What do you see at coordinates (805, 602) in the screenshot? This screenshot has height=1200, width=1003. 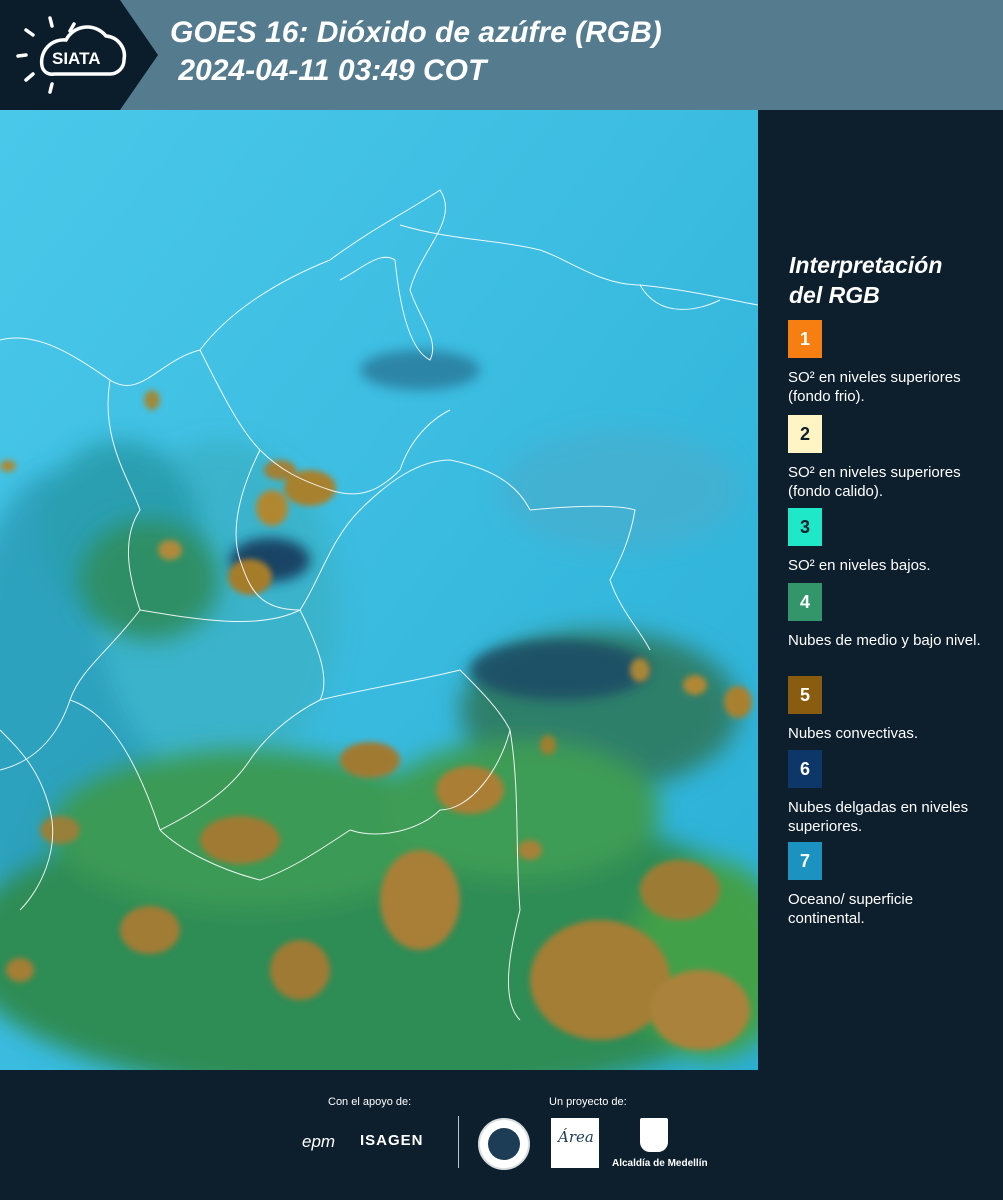 I see `legend-swatch-4: 4` at bounding box center [805, 602].